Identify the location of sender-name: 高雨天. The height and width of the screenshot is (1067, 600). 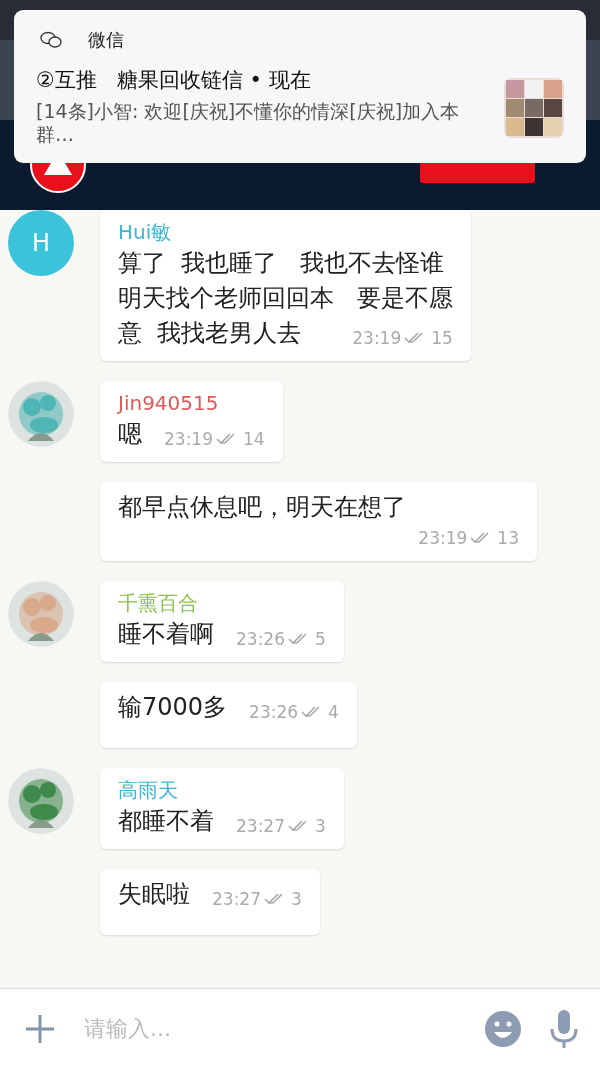
(148, 790).